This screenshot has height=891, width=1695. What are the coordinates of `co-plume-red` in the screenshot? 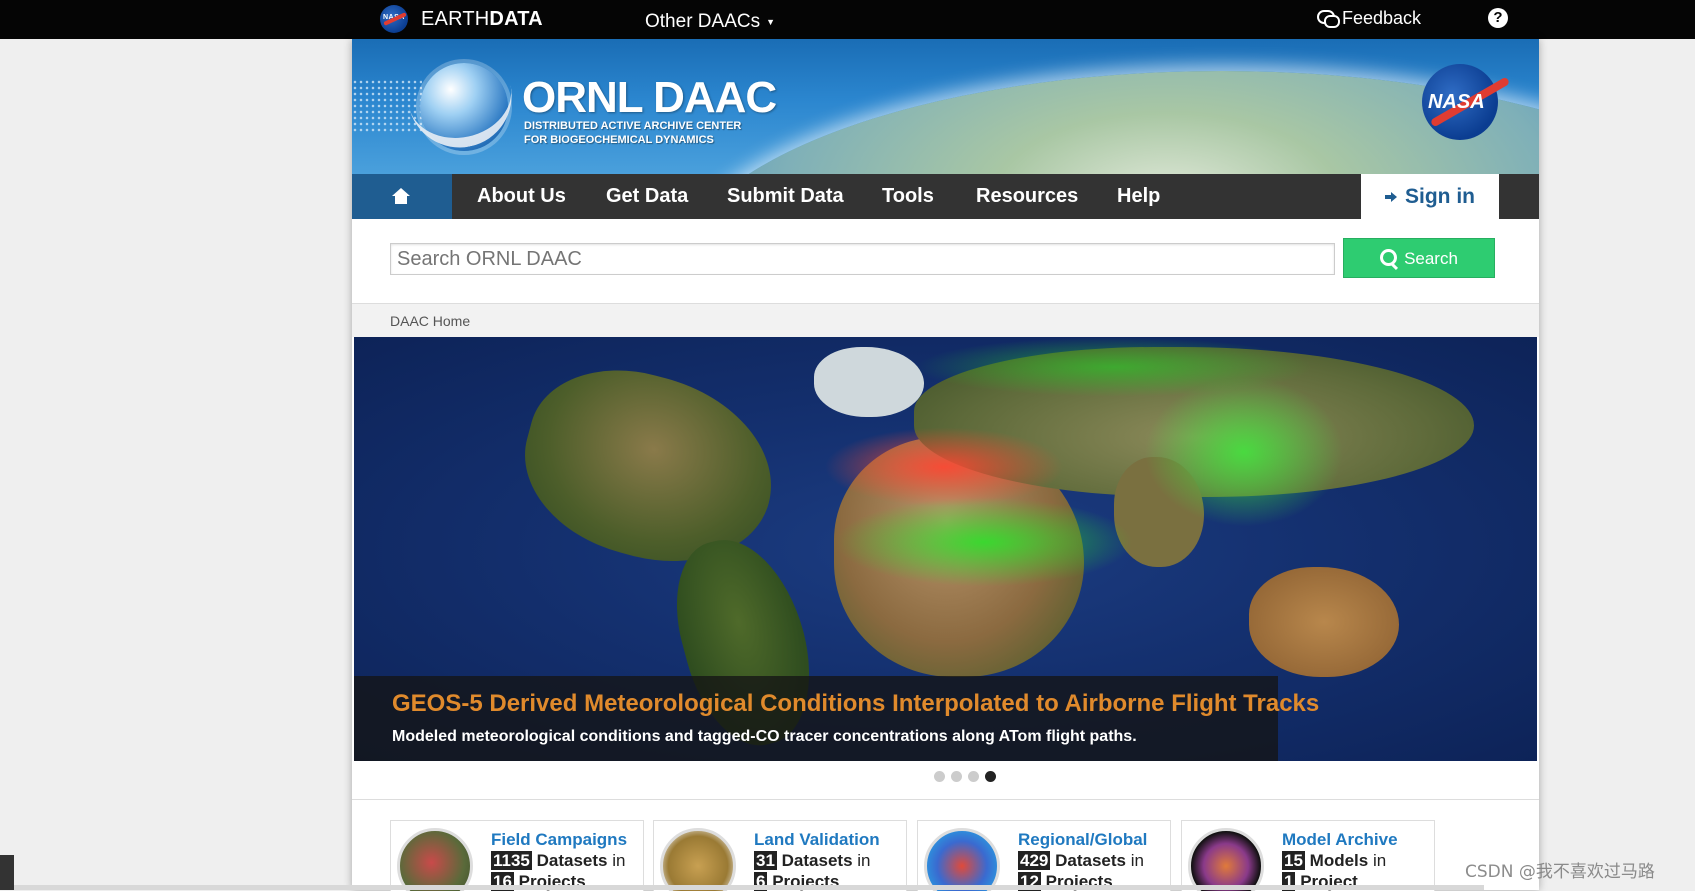 It's located at (944, 467).